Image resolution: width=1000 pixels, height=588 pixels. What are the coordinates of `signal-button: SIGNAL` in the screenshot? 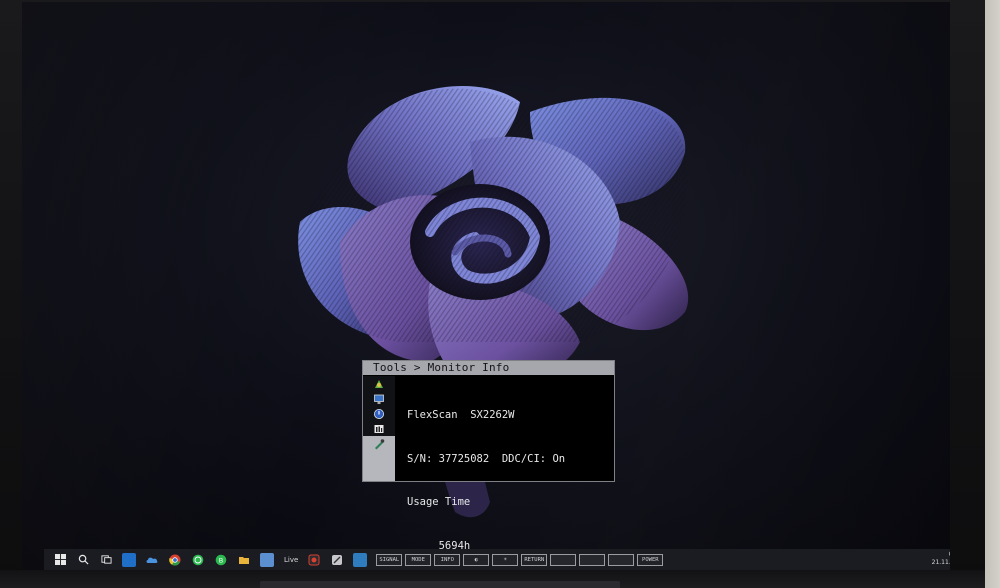 It's located at (389, 559).